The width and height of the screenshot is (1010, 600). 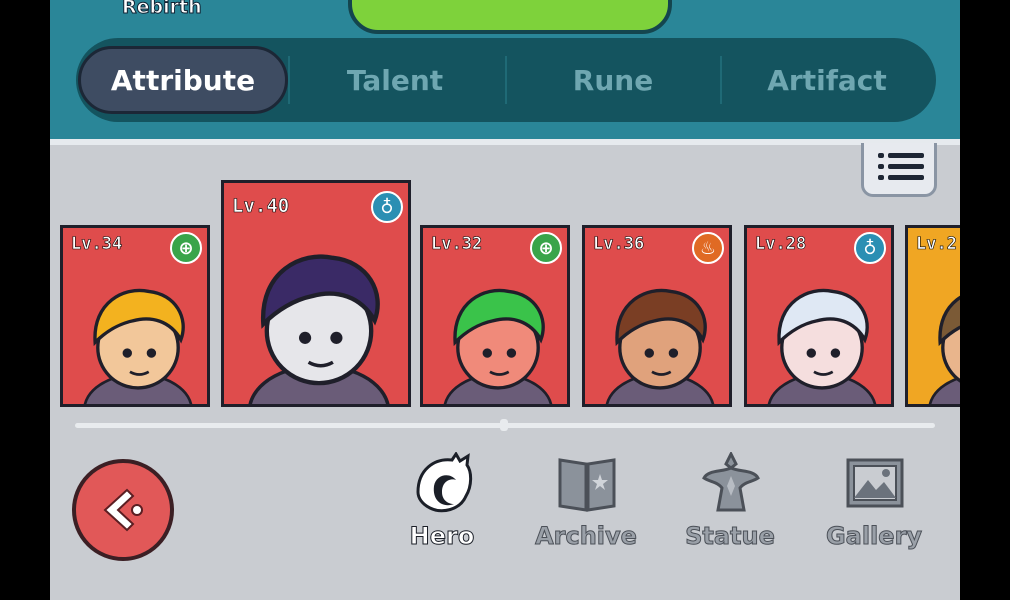 I want to click on hero-card: Lv.2, so click(x=932, y=316).